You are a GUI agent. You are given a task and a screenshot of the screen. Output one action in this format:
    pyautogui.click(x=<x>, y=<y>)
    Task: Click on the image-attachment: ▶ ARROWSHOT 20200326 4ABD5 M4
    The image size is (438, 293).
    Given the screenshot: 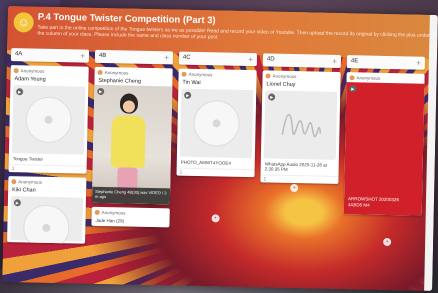 What is the action you would take?
    pyautogui.click(x=384, y=149)
    